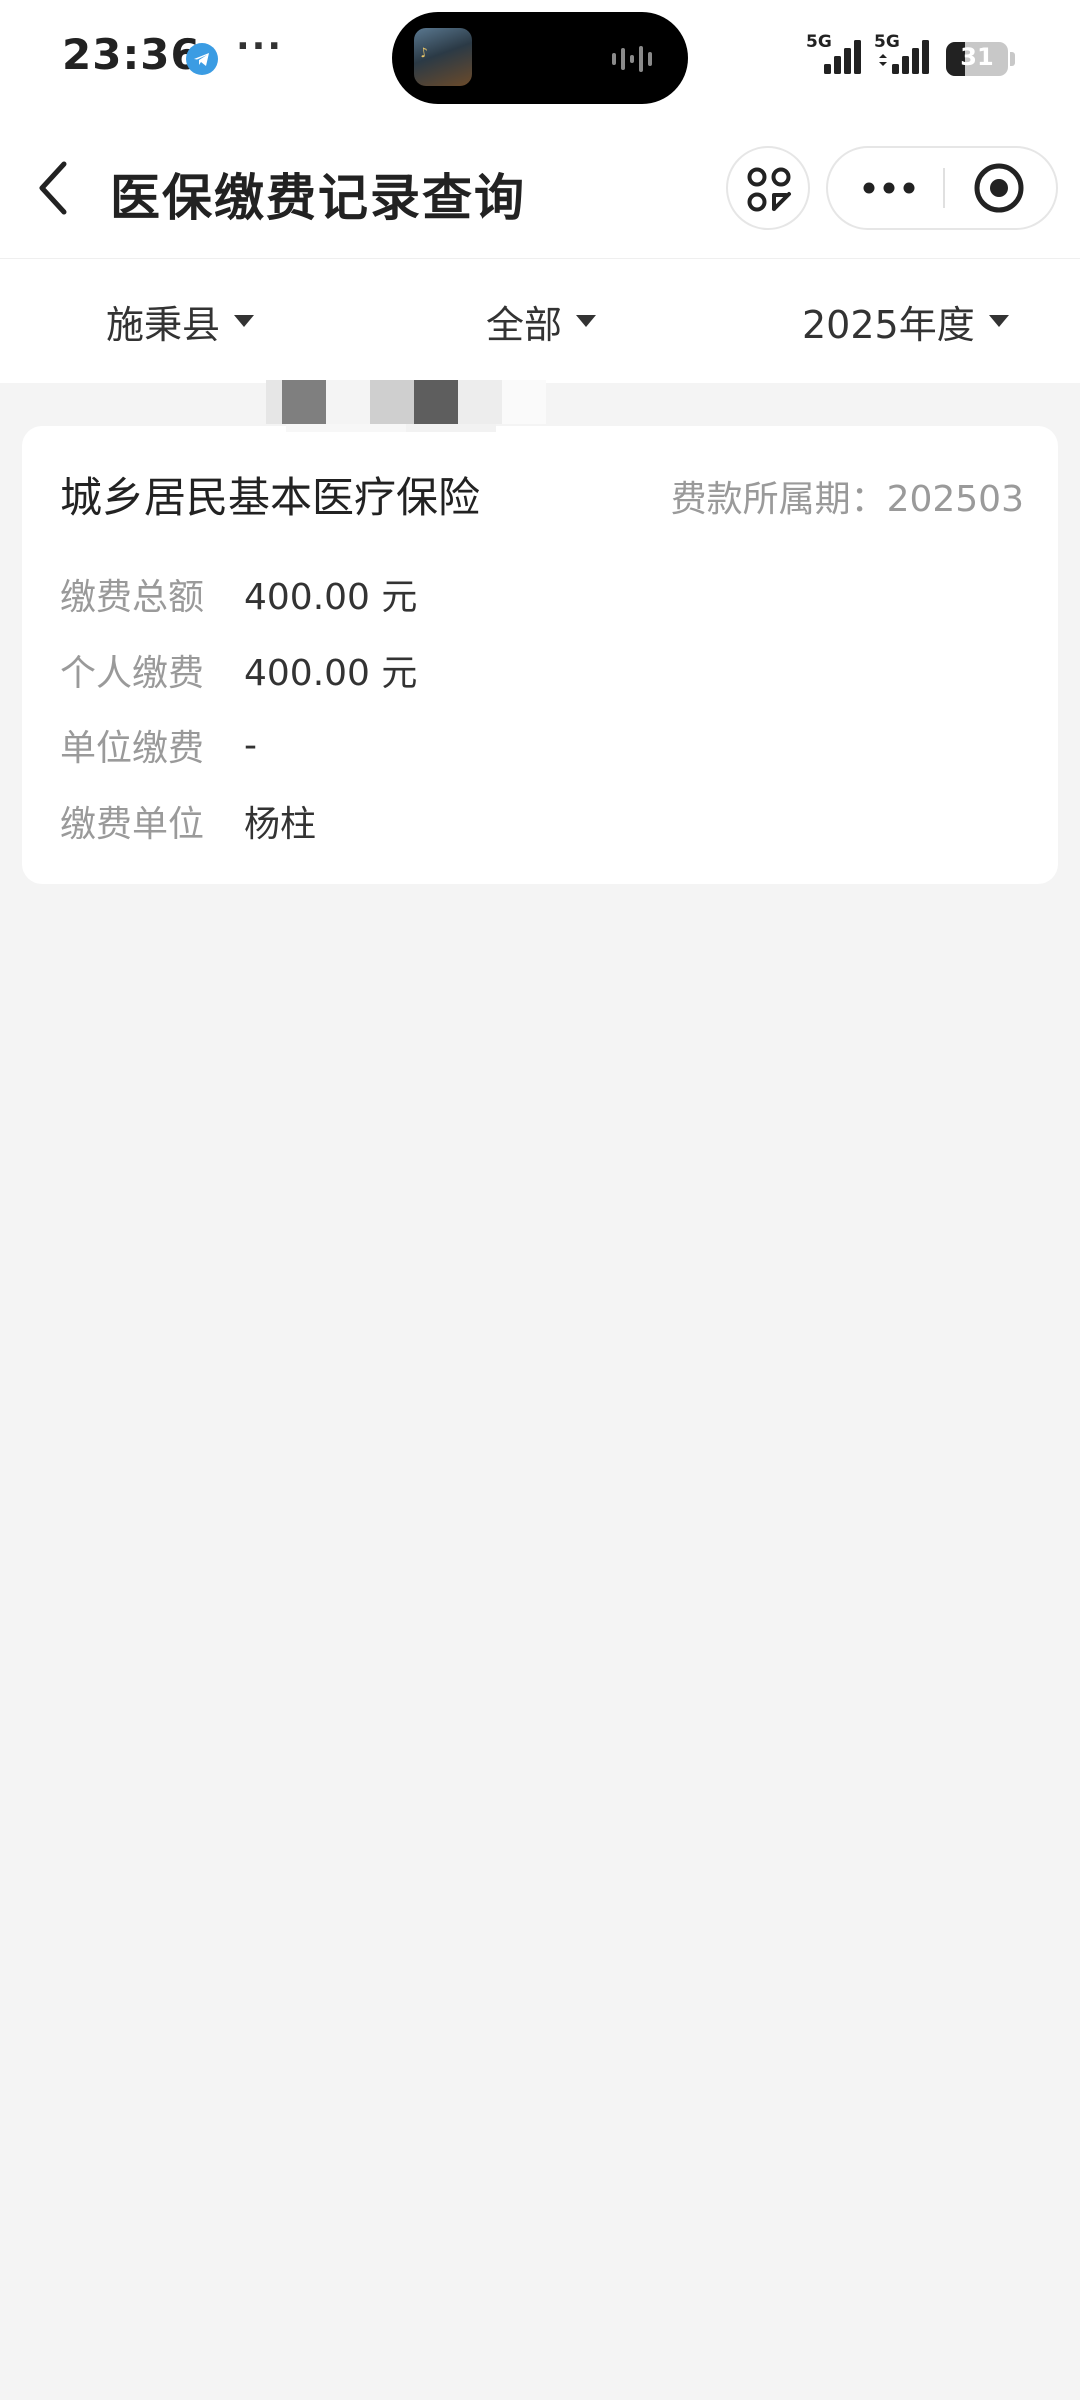 The image size is (1080, 2400). What do you see at coordinates (999, 188) in the screenshot?
I see `close-target-icon` at bounding box center [999, 188].